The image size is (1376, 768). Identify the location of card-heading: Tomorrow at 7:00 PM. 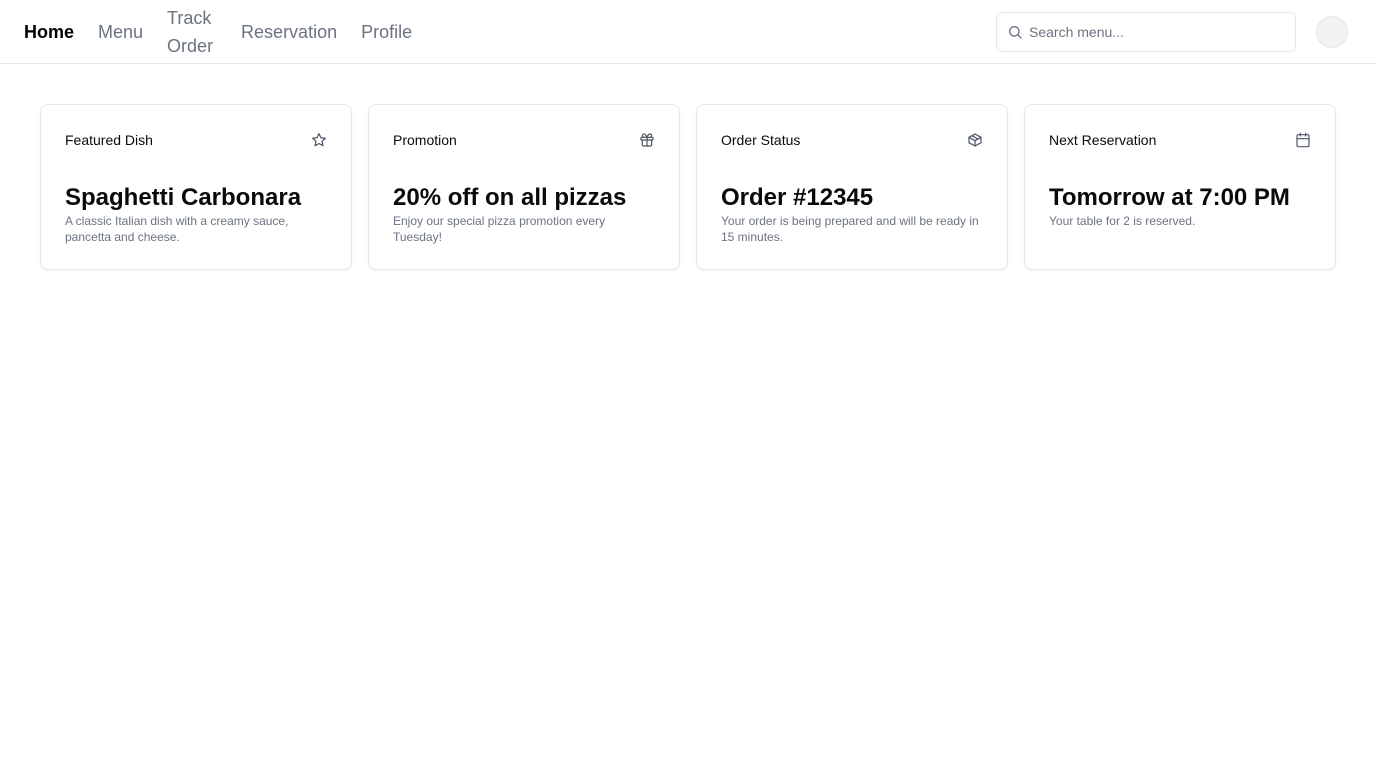
(1169, 197).